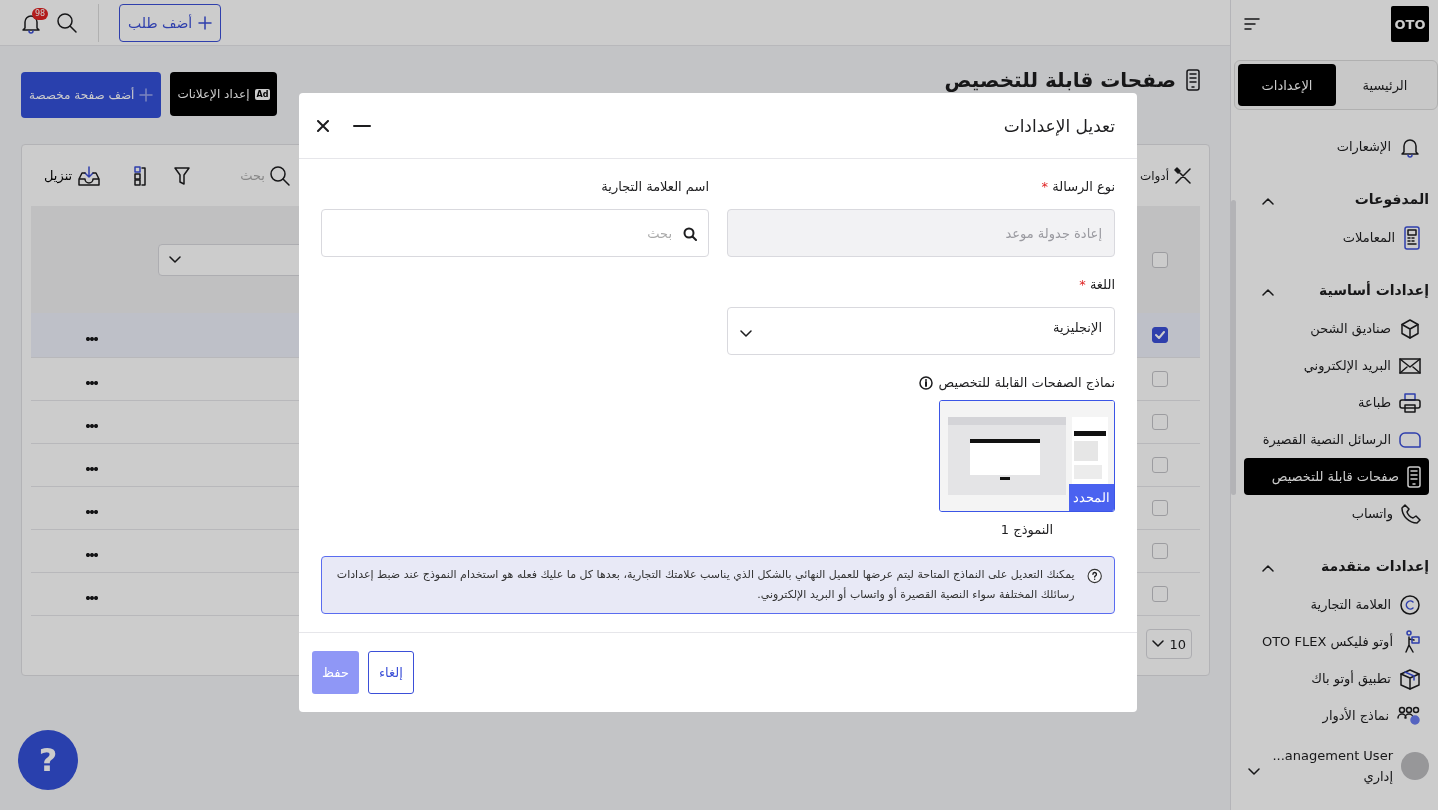 The image size is (1438, 810). Describe the element at coordinates (1336, 678) in the screenshot. I see `sidebar-item: تطبيق أوتو باك` at that location.